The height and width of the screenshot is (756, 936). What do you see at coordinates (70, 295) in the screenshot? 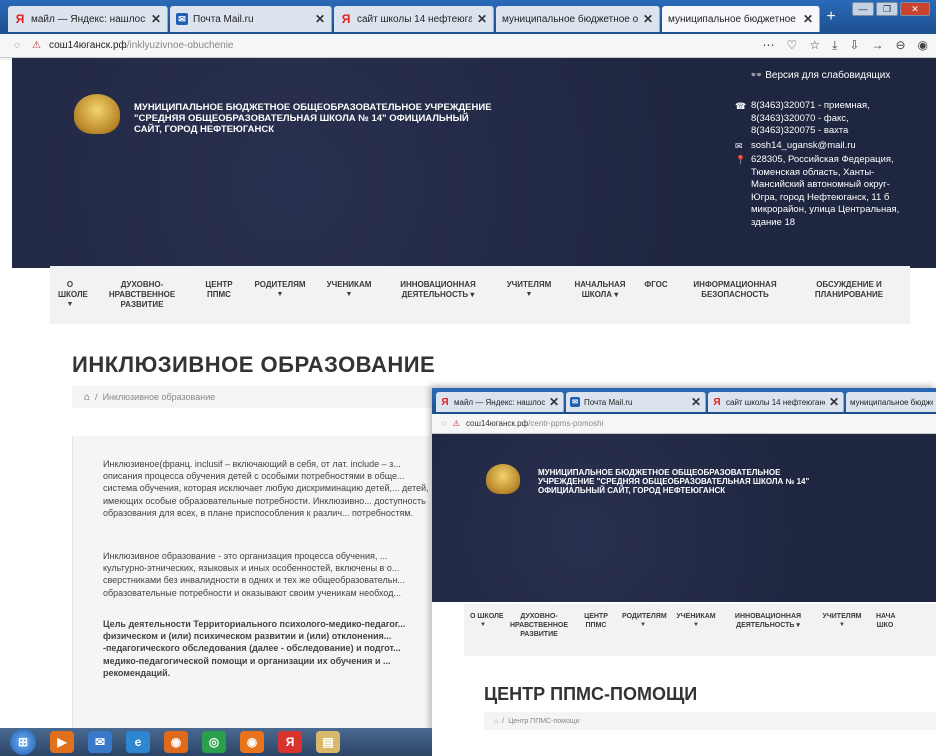
I see `nav-item-about: О ШКОЛЕ ▼` at bounding box center [70, 295].